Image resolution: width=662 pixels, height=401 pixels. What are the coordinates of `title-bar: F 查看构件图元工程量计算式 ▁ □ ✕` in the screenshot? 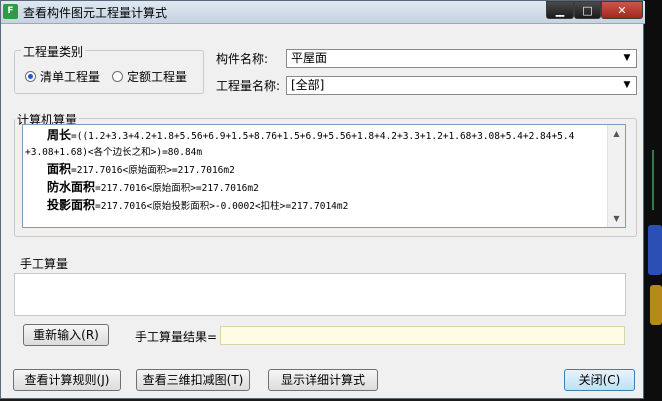 It's located at (323, 12).